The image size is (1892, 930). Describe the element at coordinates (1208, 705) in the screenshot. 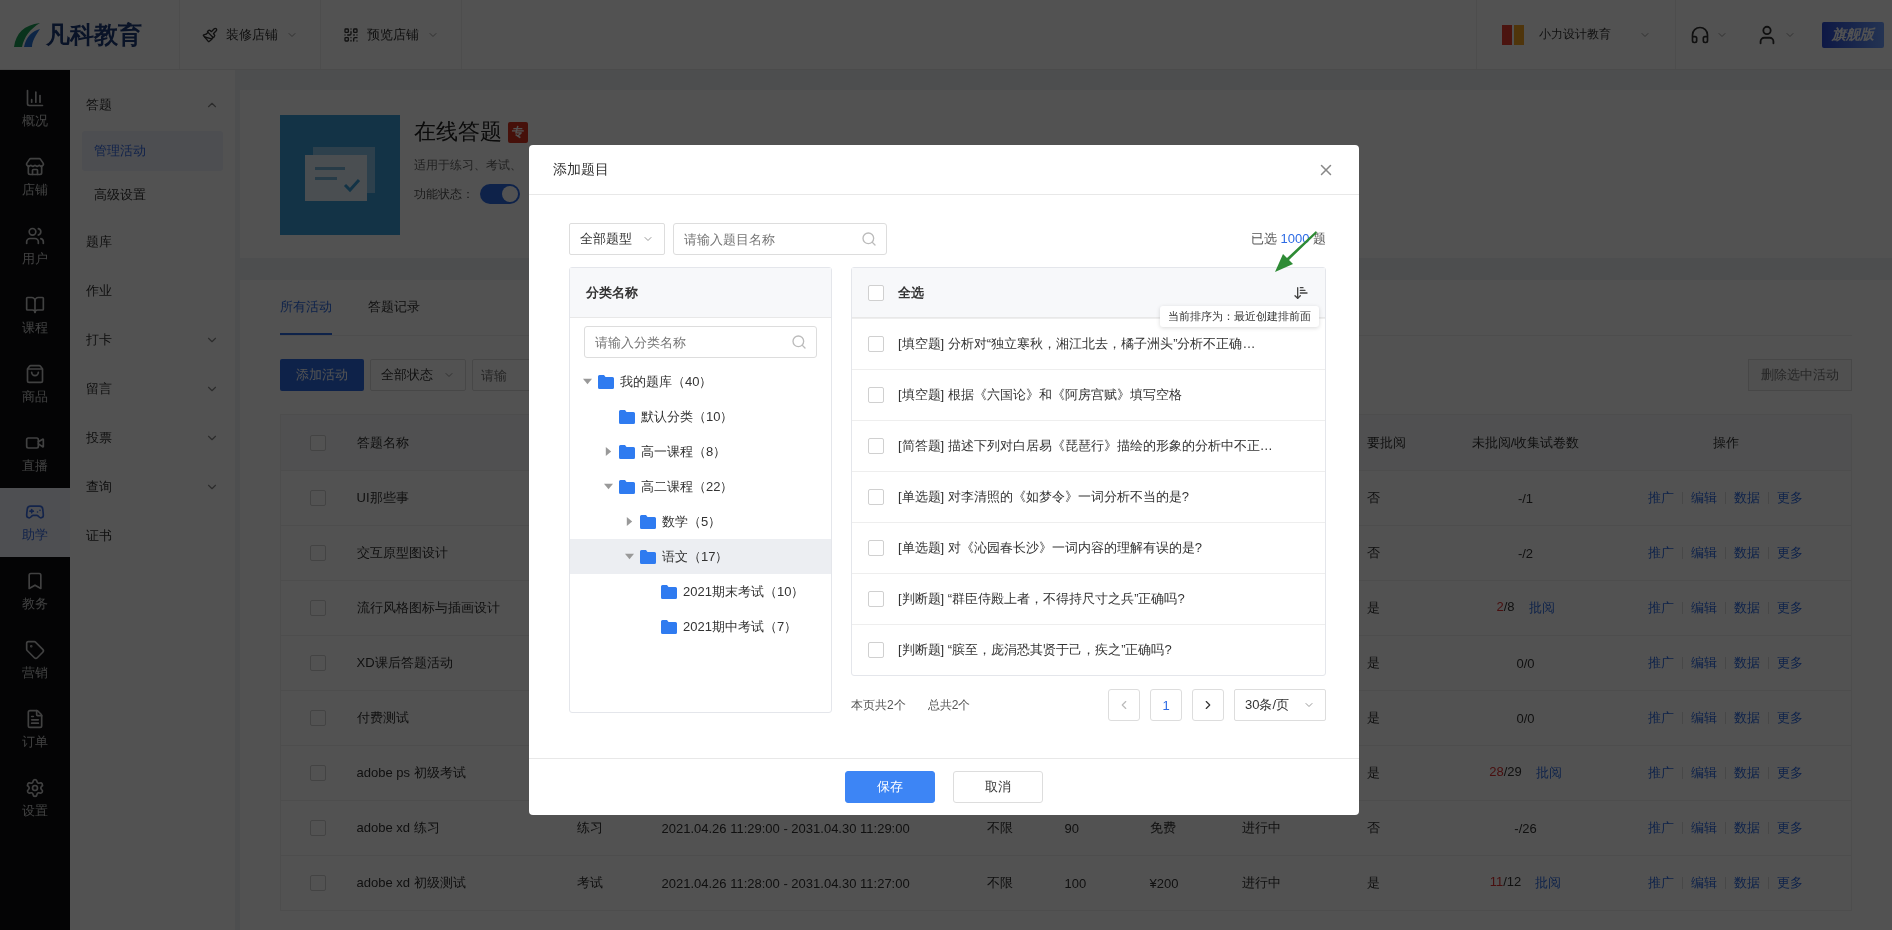

I see `next-page-button` at that location.